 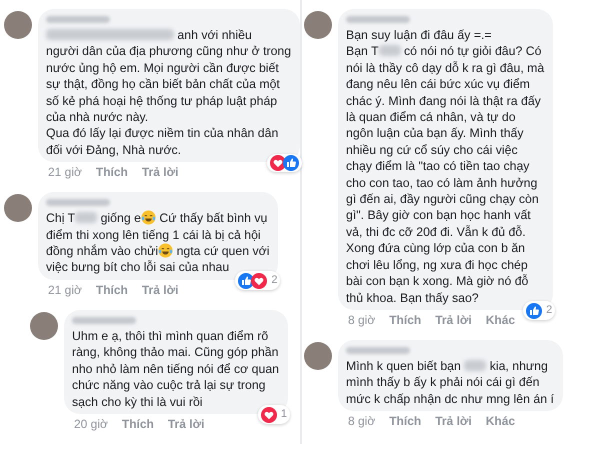 What do you see at coordinates (171, 336) in the screenshot?
I see `comment-line: Uhm e ạ, thôi thì mình quan điểm rõ` at bounding box center [171, 336].